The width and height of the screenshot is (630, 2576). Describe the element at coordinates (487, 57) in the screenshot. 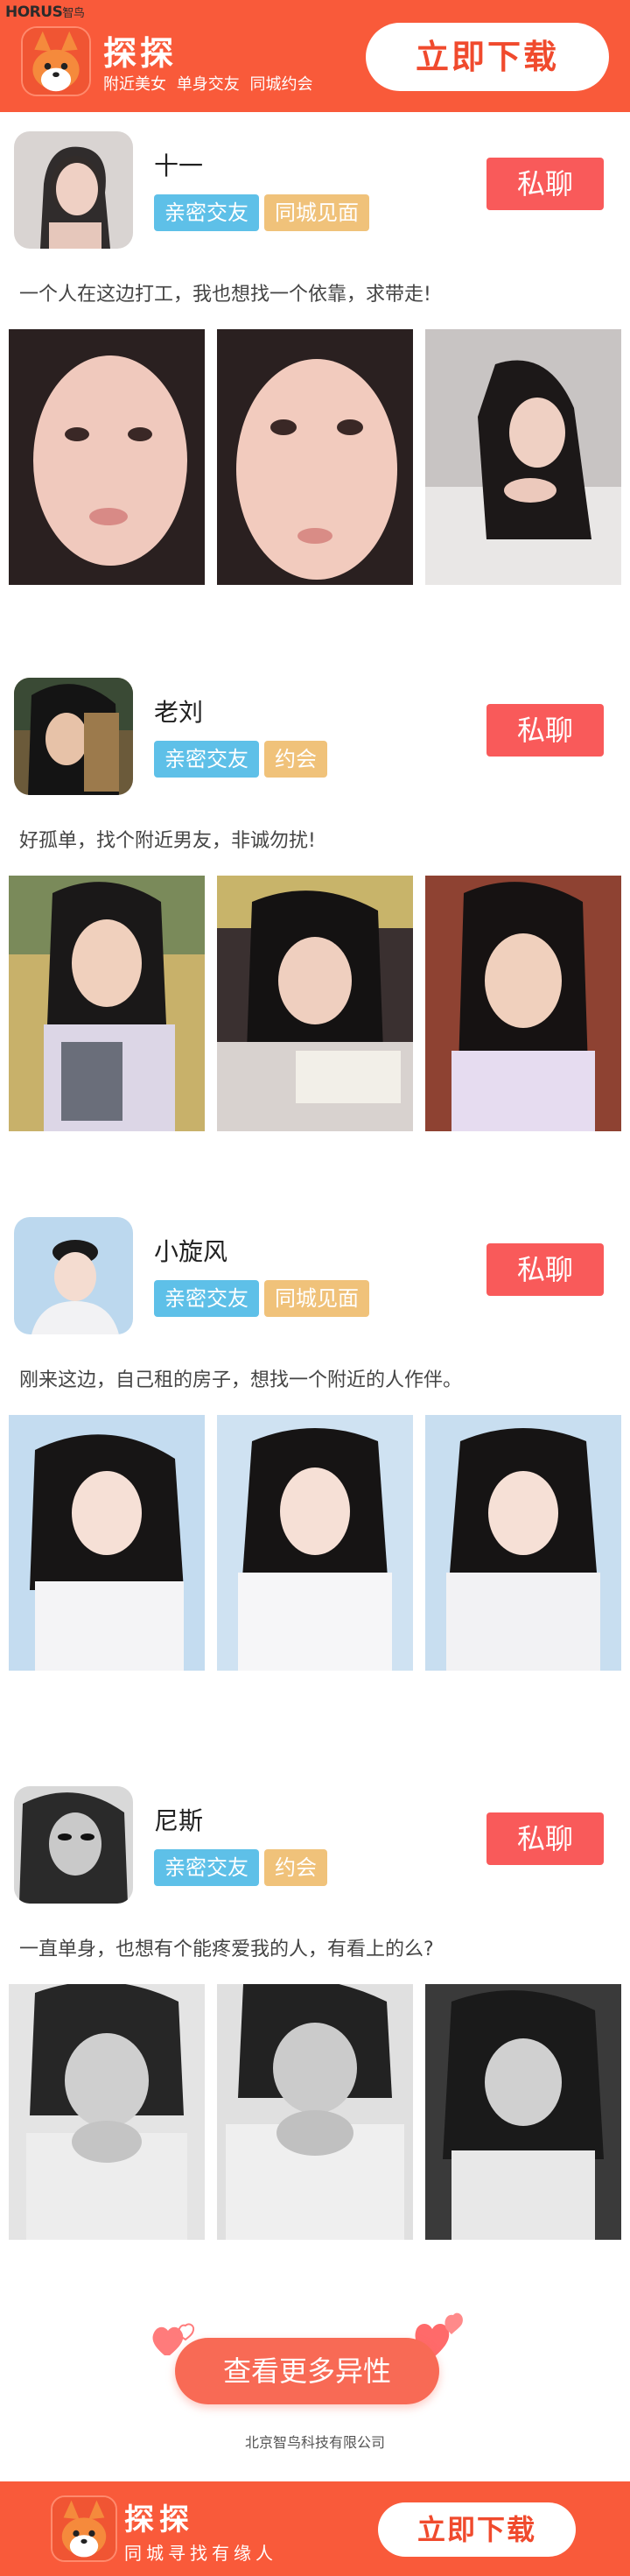

I see `download-button: 立即下载` at that location.